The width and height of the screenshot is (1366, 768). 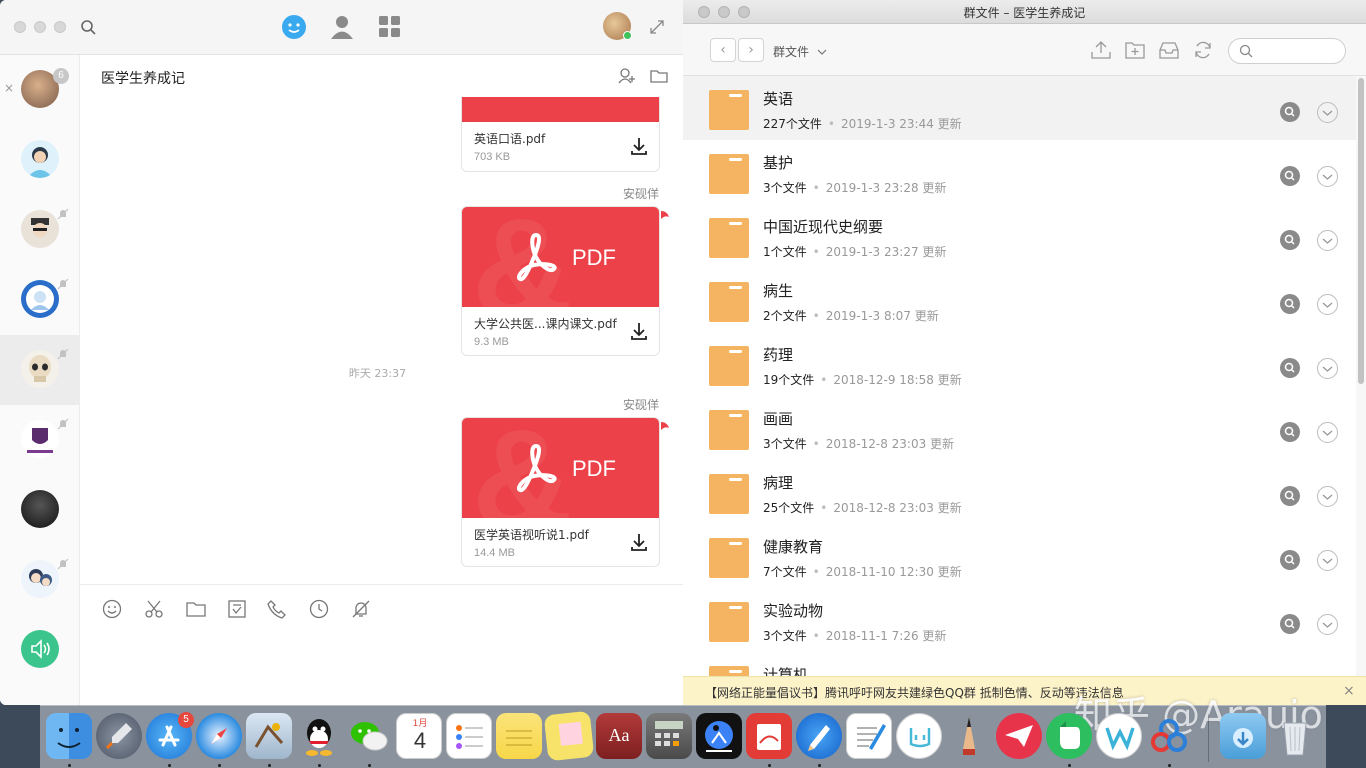 What do you see at coordinates (769, 736) in the screenshot?
I see `pdf-expert-icon` at bounding box center [769, 736].